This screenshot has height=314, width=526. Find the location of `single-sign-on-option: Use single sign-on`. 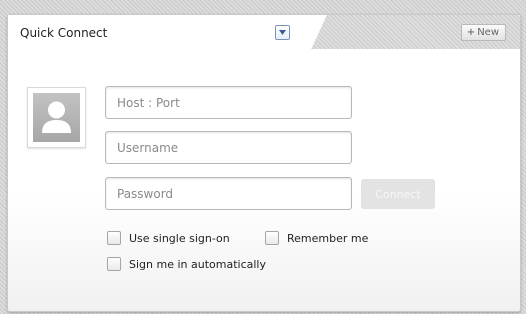

single-sign-on-option: Use single sign-on is located at coordinates (168, 238).